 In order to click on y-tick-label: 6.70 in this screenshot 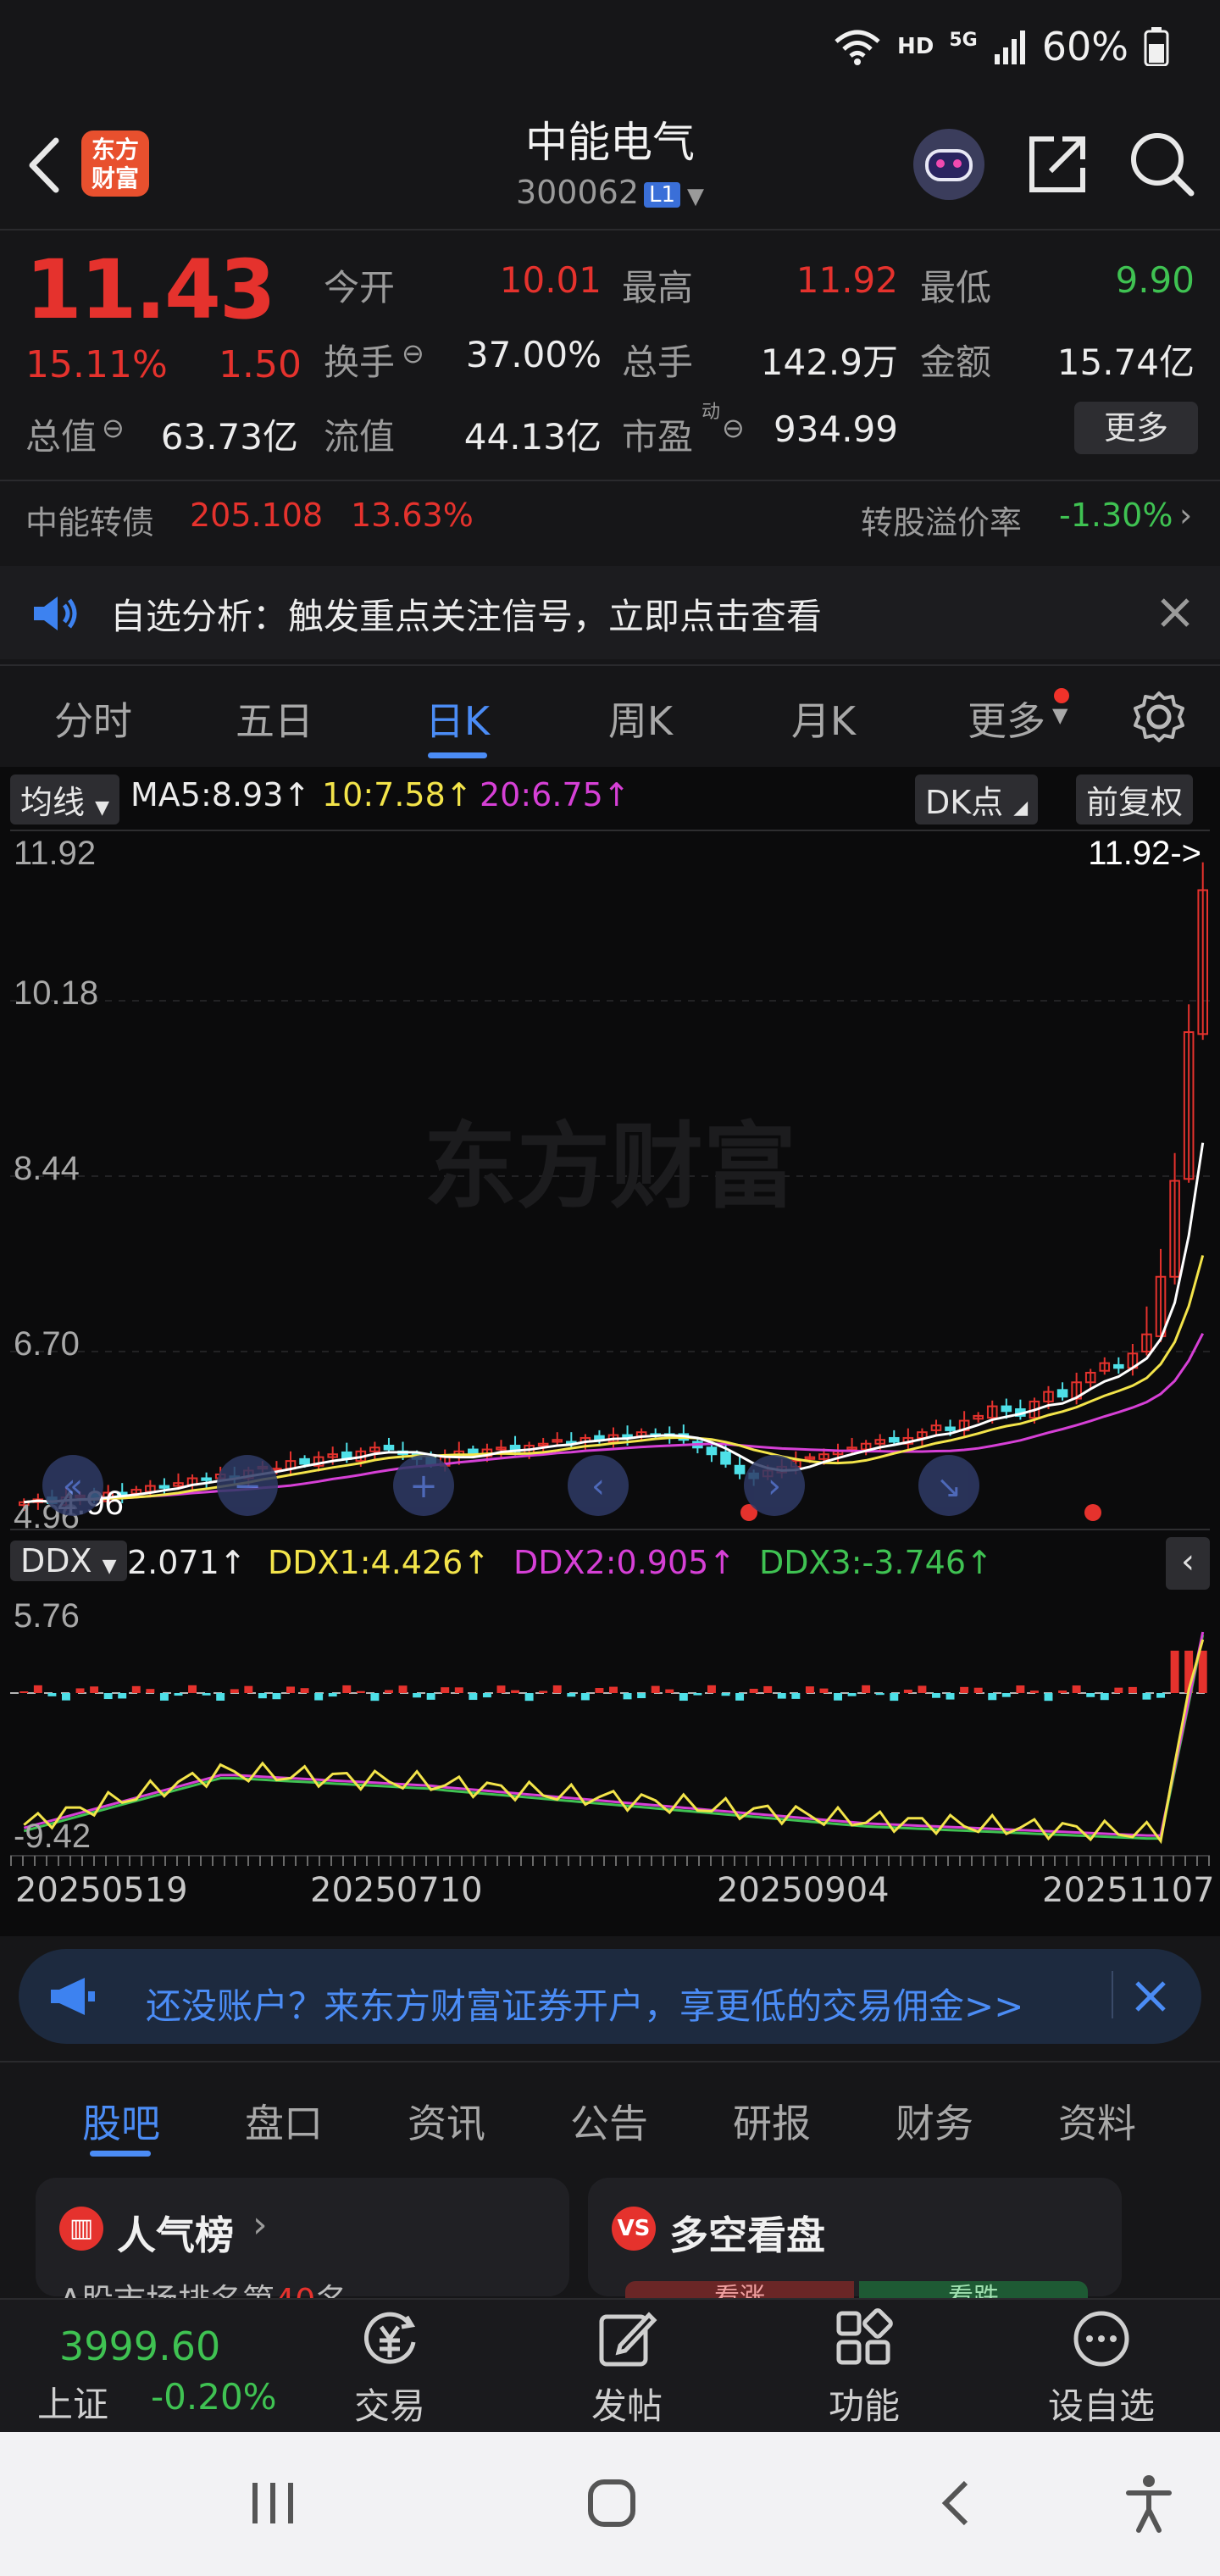, I will do `click(47, 1344)`.